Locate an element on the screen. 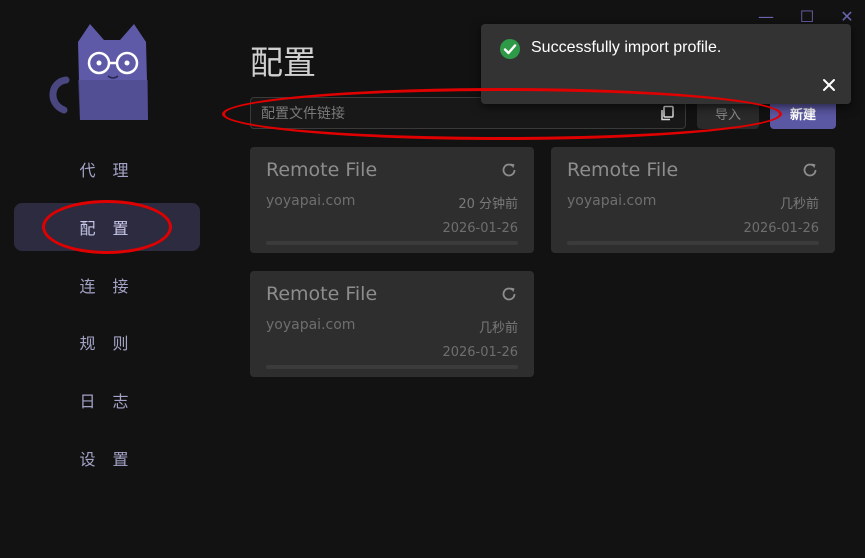 This screenshot has width=865, height=558. sidebar-item-logs: 日 志 is located at coordinates (107, 400).